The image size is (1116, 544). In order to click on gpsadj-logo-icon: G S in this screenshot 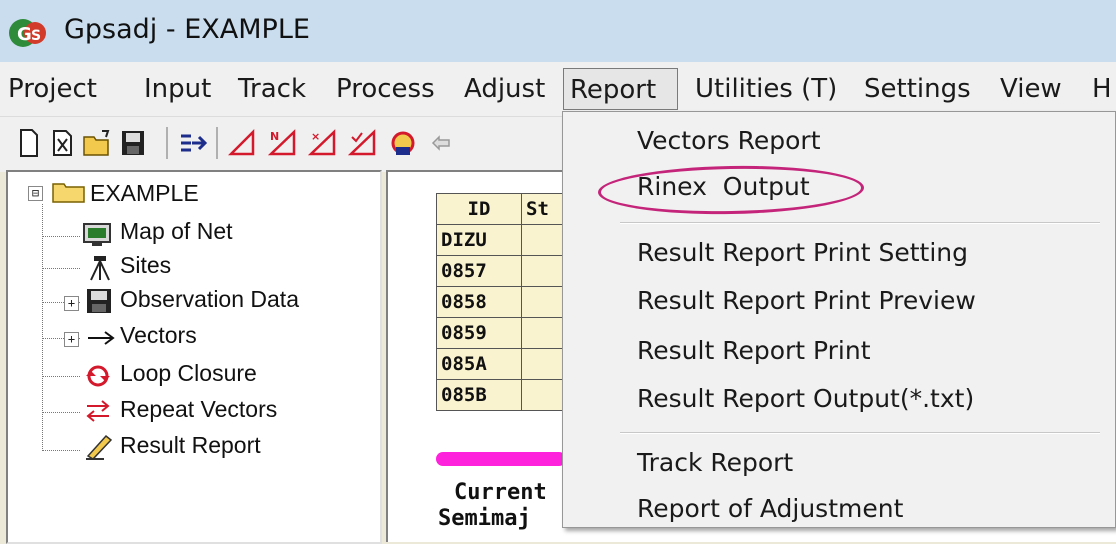, I will do `click(27, 33)`.